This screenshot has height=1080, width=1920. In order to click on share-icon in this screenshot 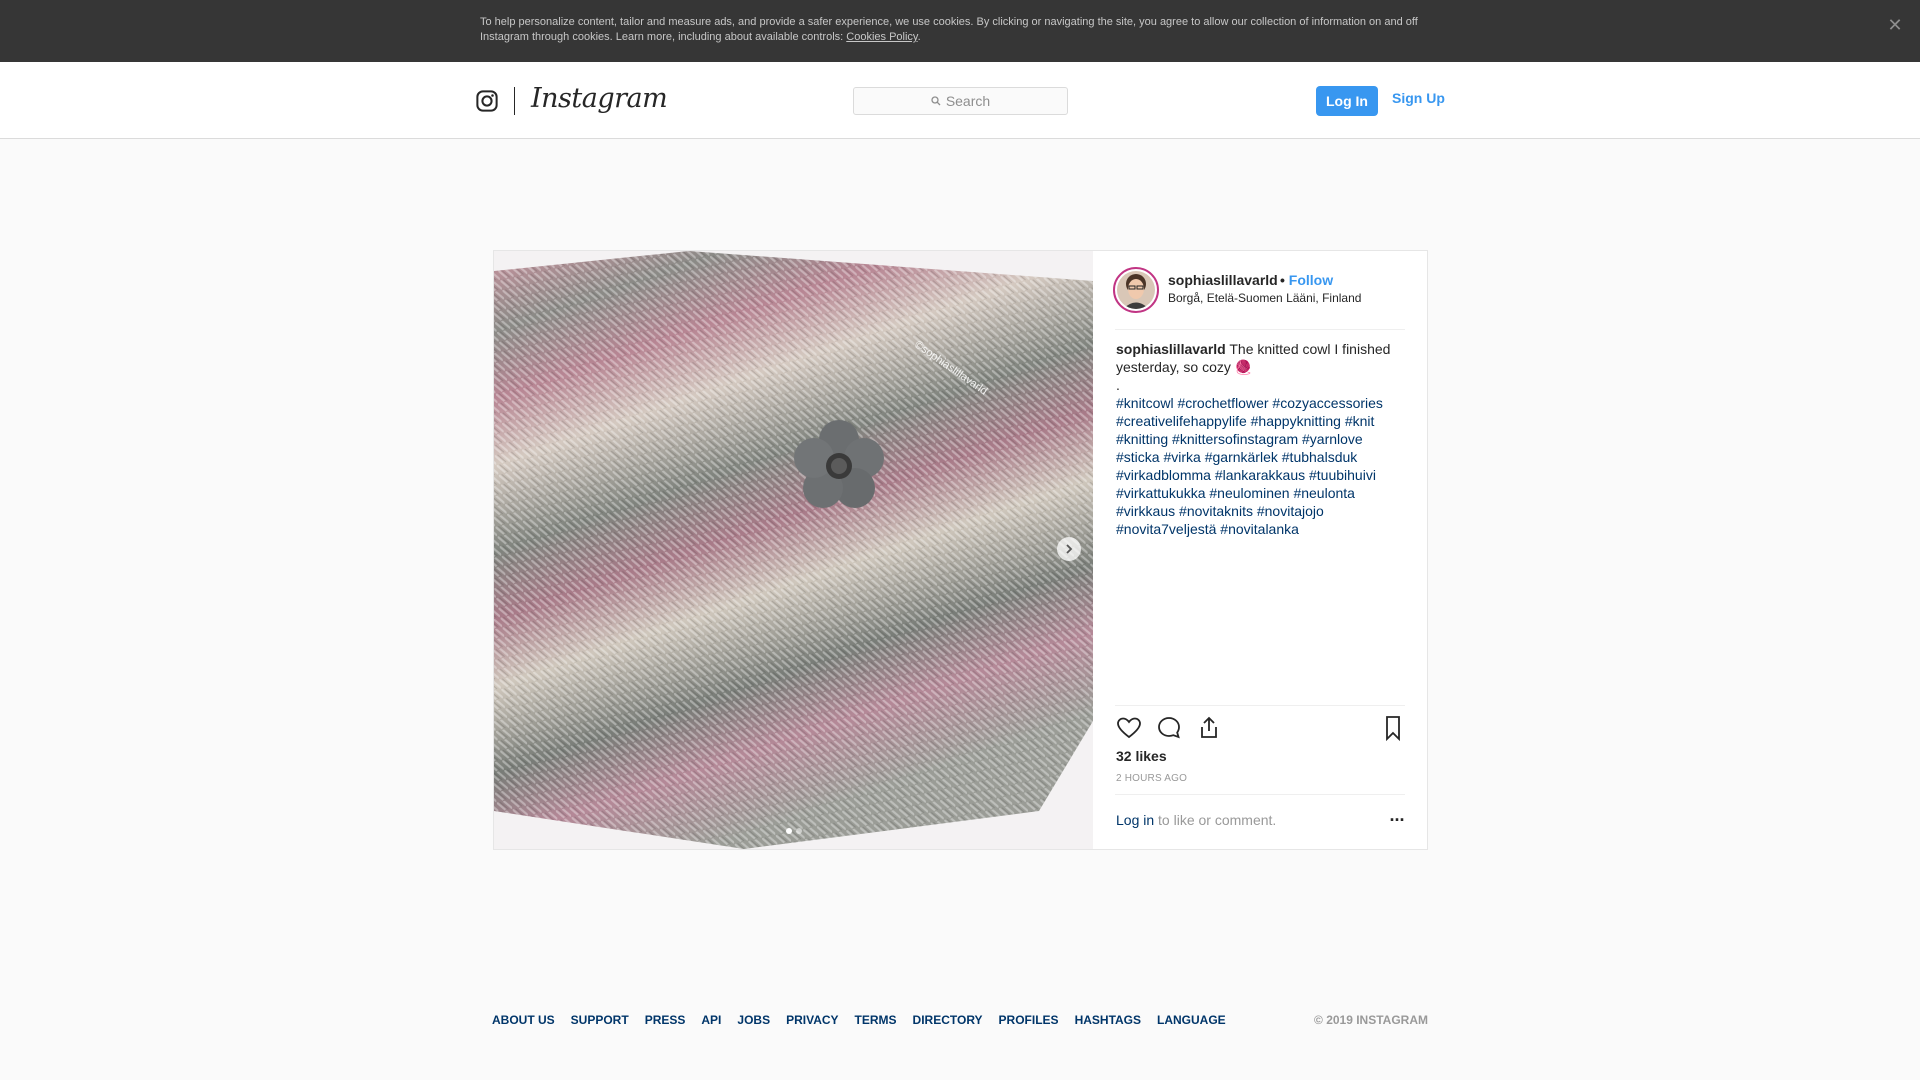, I will do `click(1209, 728)`.